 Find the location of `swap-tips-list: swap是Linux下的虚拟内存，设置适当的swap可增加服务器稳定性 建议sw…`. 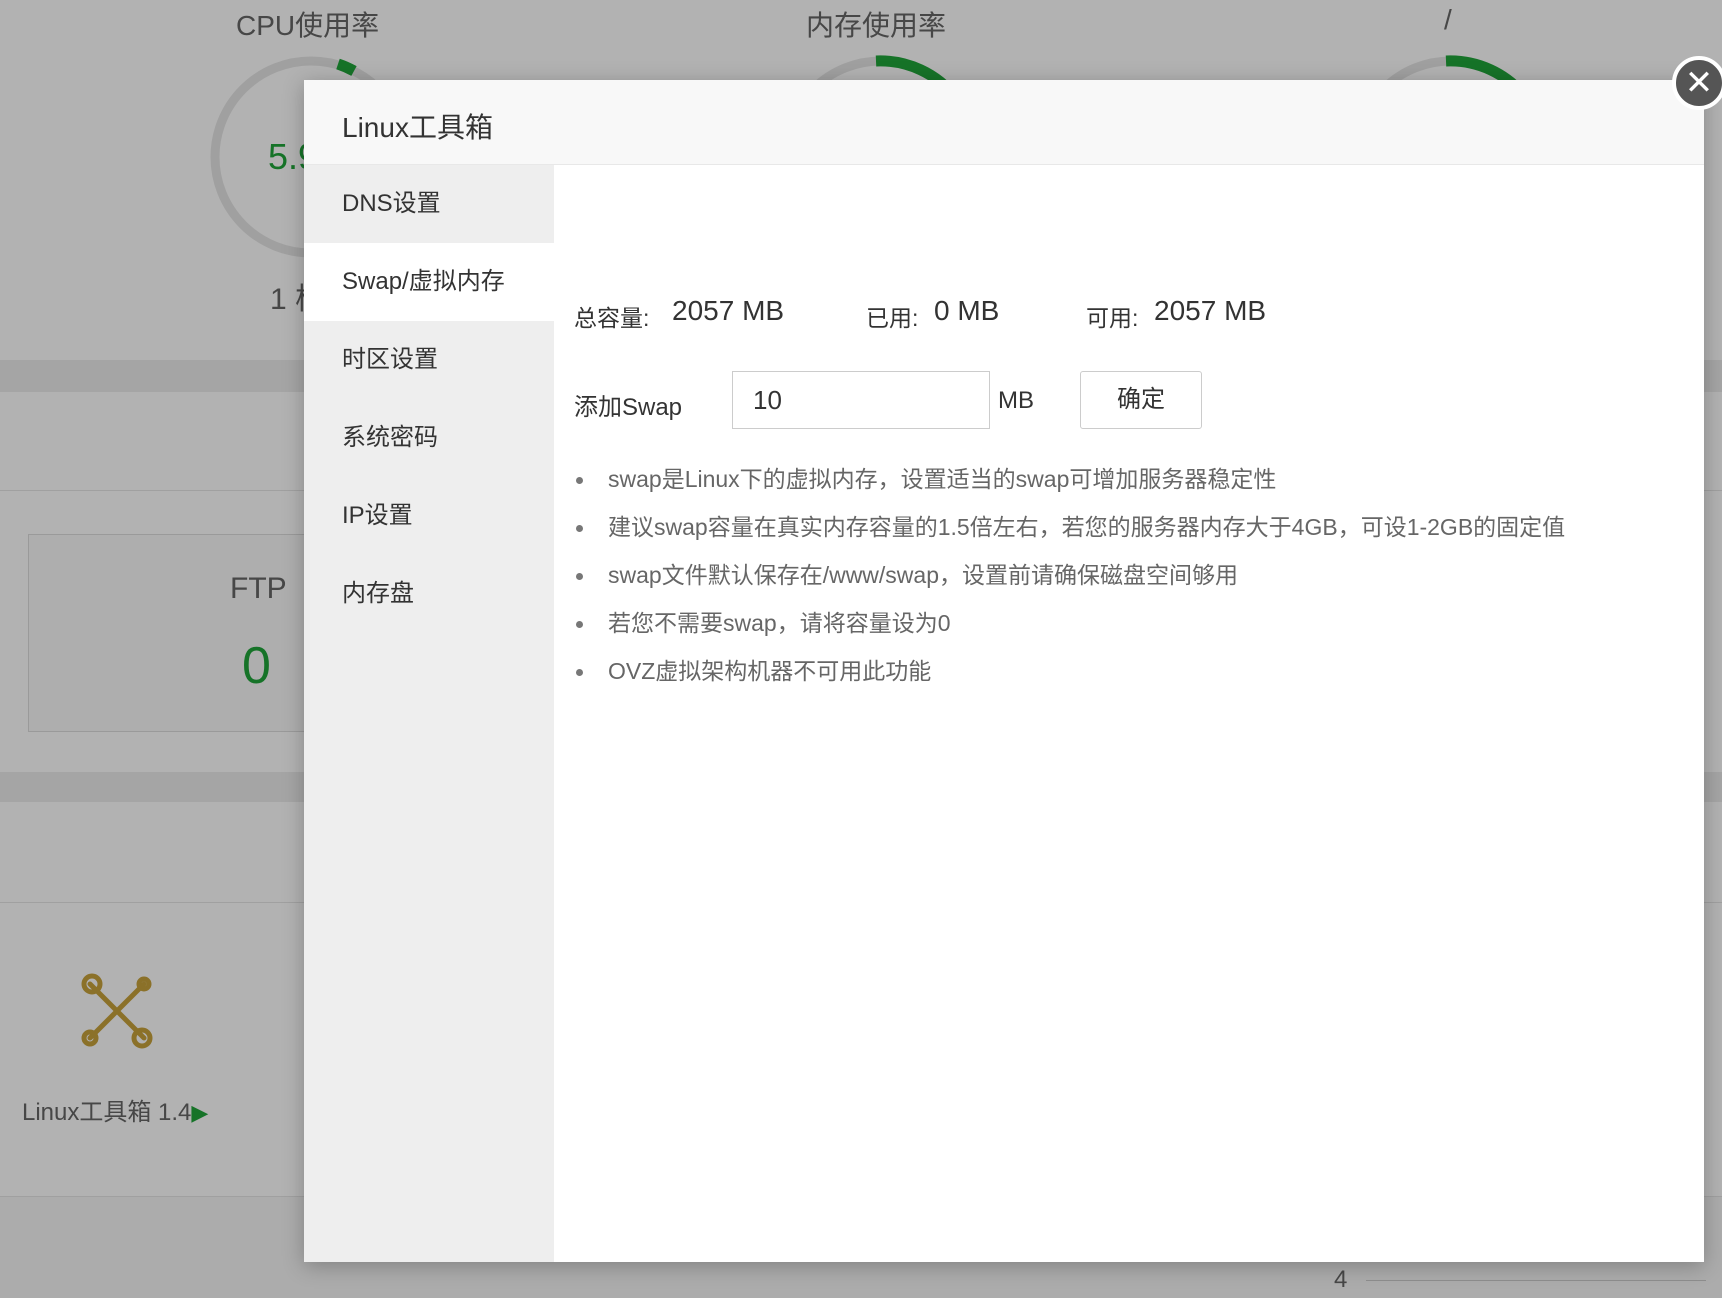

swap-tips-list: swap是Linux下的虚拟内存，设置适当的swap可增加服务器稳定性 建议sw… is located at coordinates (1069, 575).